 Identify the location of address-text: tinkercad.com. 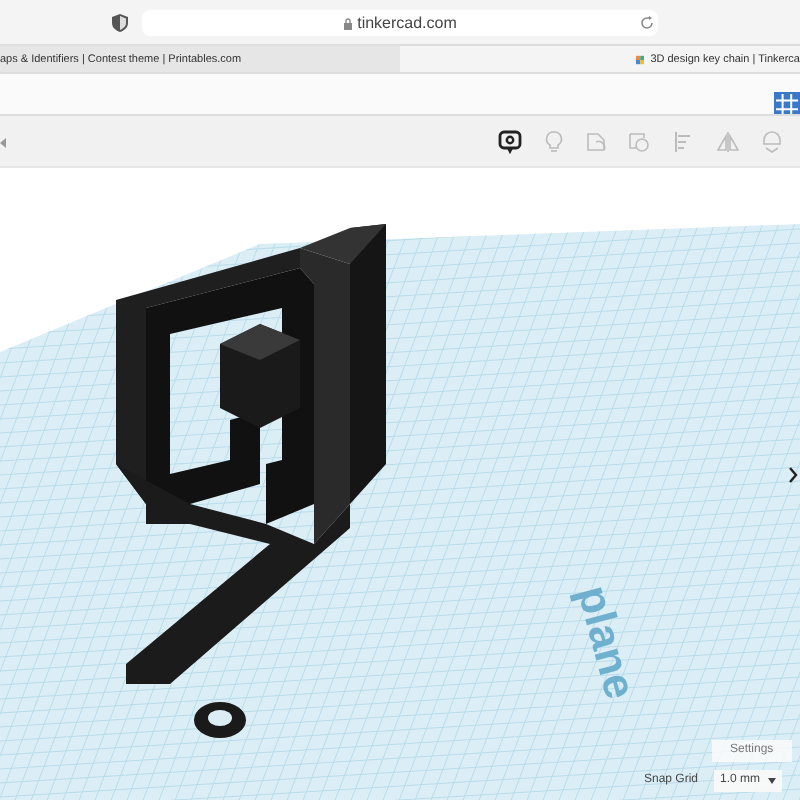
(407, 23).